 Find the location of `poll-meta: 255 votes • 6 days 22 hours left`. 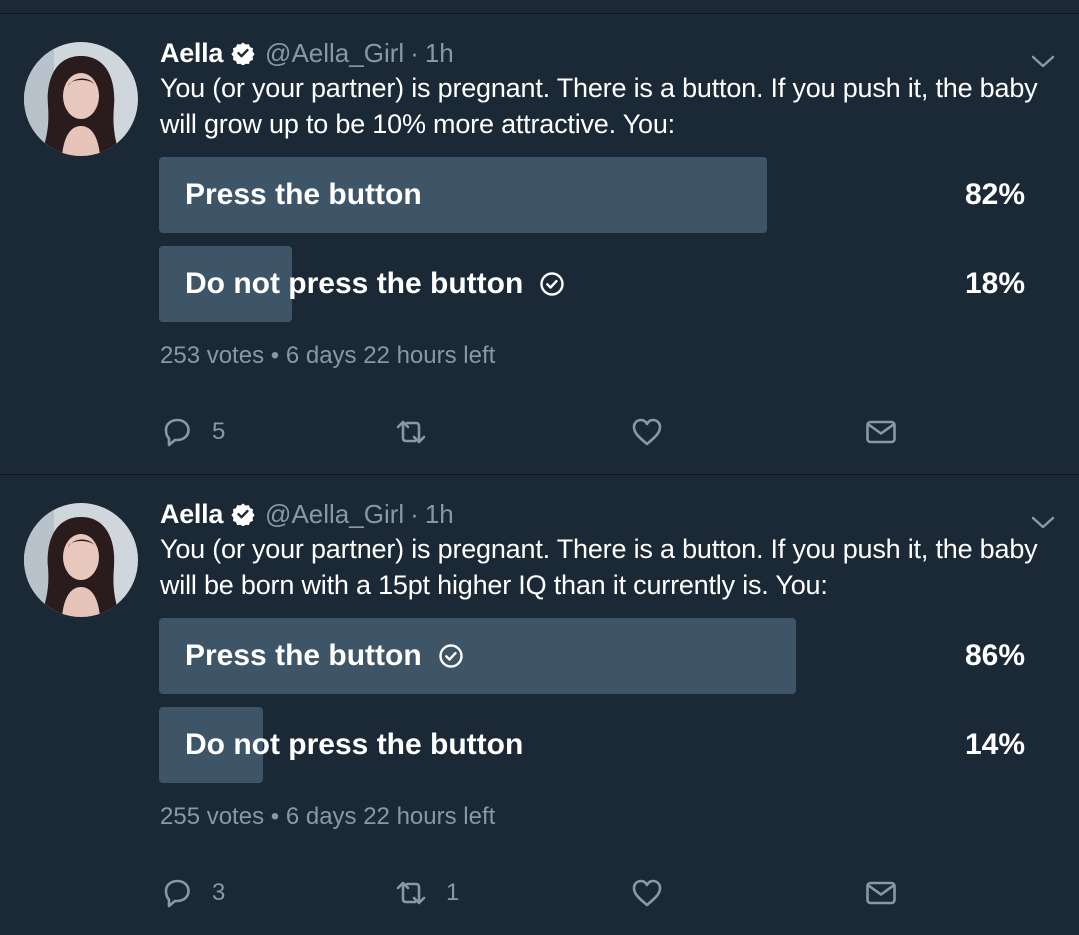

poll-meta: 255 votes • 6 days 22 hours left is located at coordinates (327, 817).